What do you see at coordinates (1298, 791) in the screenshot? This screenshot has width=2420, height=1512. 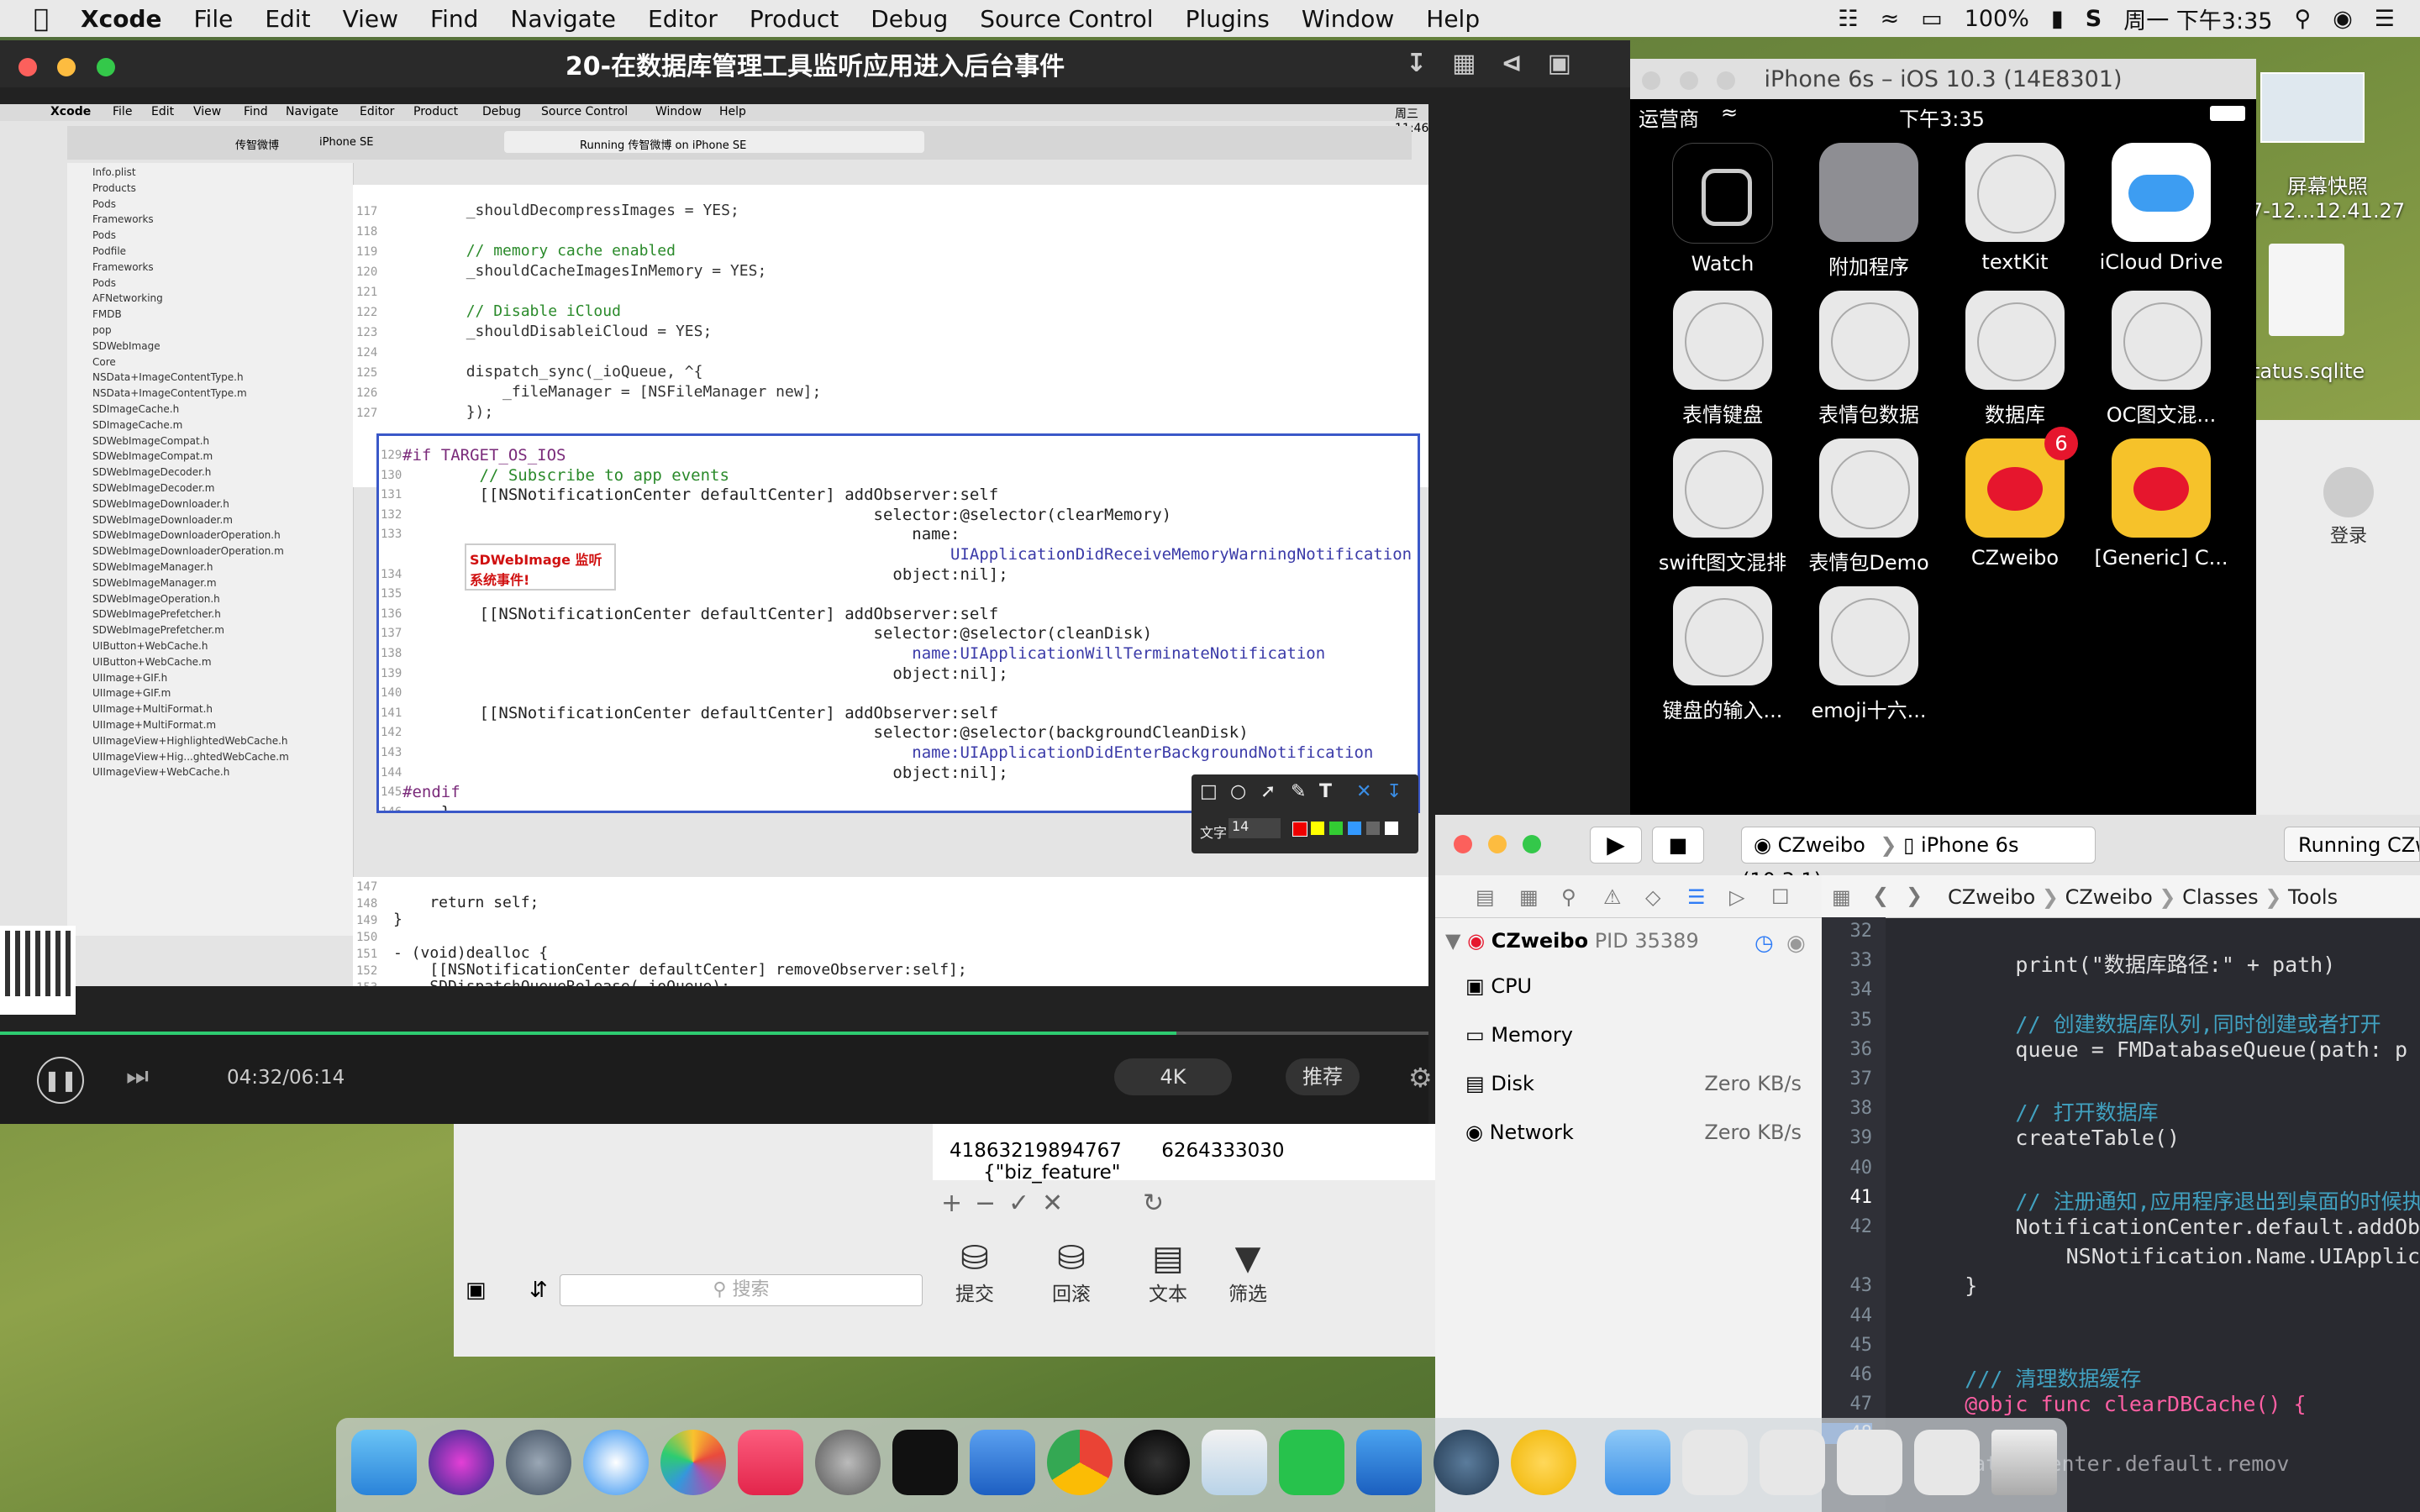 I see `pen-tool-icon: ✎` at bounding box center [1298, 791].